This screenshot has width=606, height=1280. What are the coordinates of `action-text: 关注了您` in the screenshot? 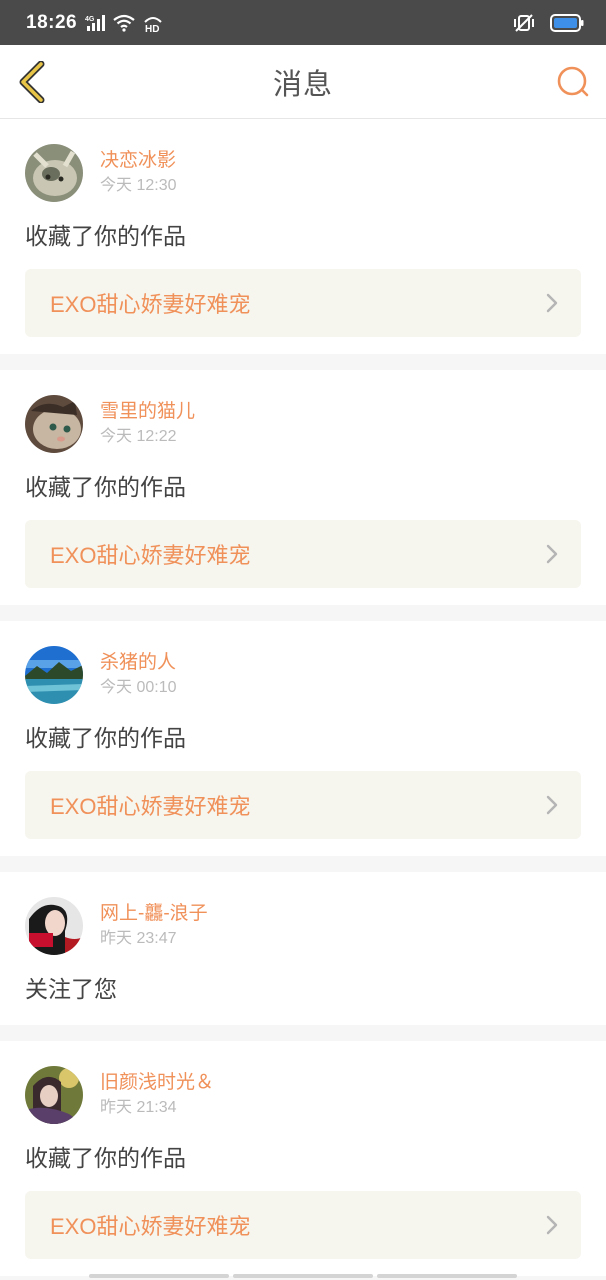 It's located at (71, 989).